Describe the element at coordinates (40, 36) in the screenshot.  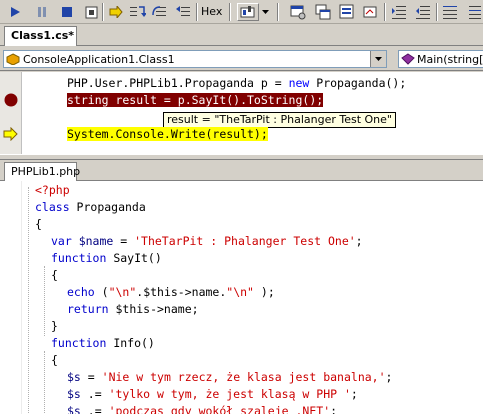
I see `tab-class1-cs: Class1.cs*` at that location.